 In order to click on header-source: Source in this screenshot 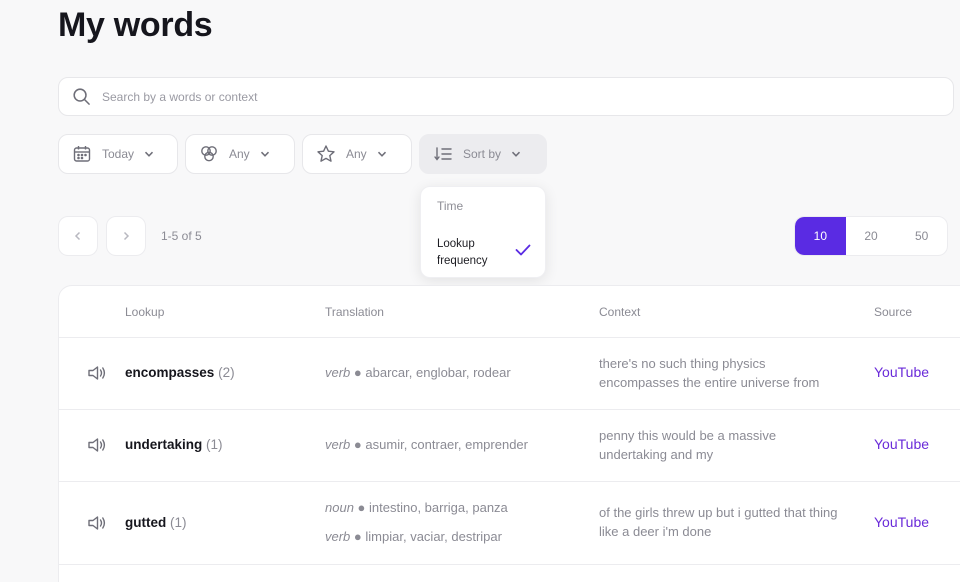, I will do `click(893, 312)`.